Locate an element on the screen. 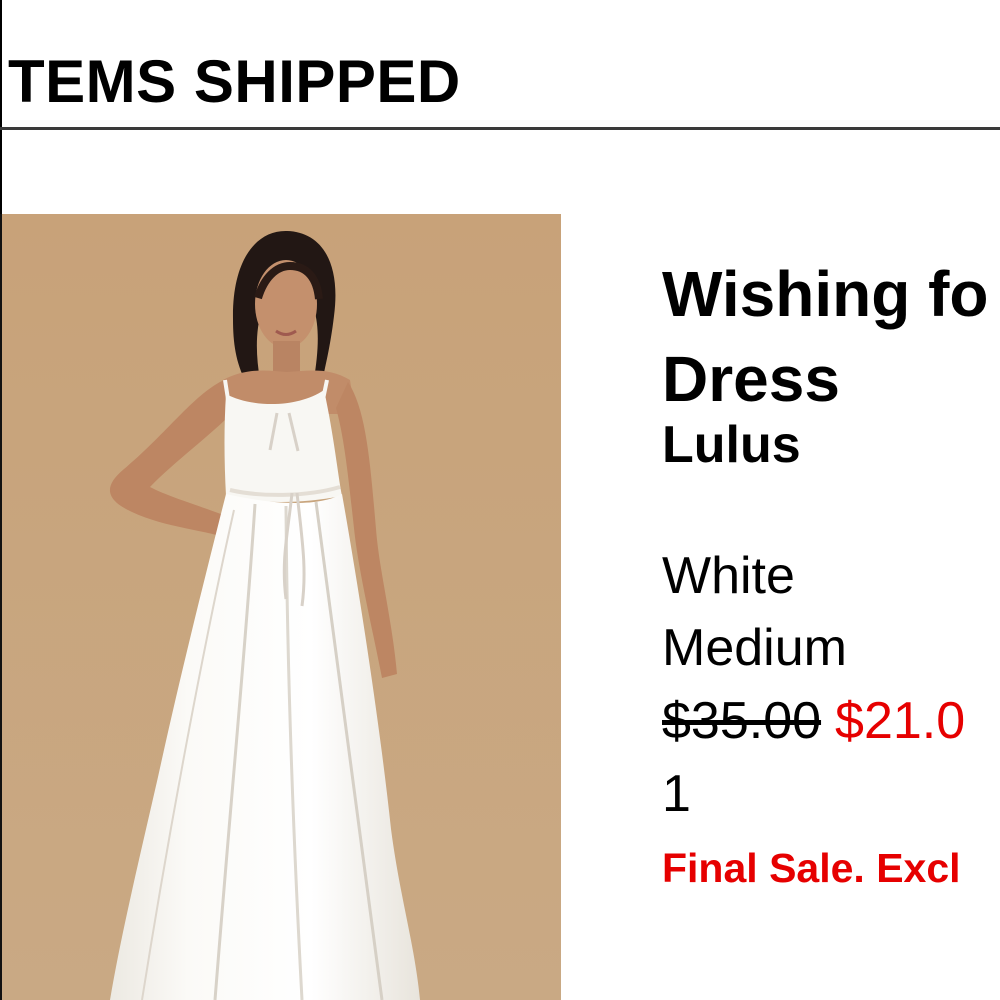 The width and height of the screenshot is (1000, 1000). product-brand: Lulus is located at coordinates (731, 445).